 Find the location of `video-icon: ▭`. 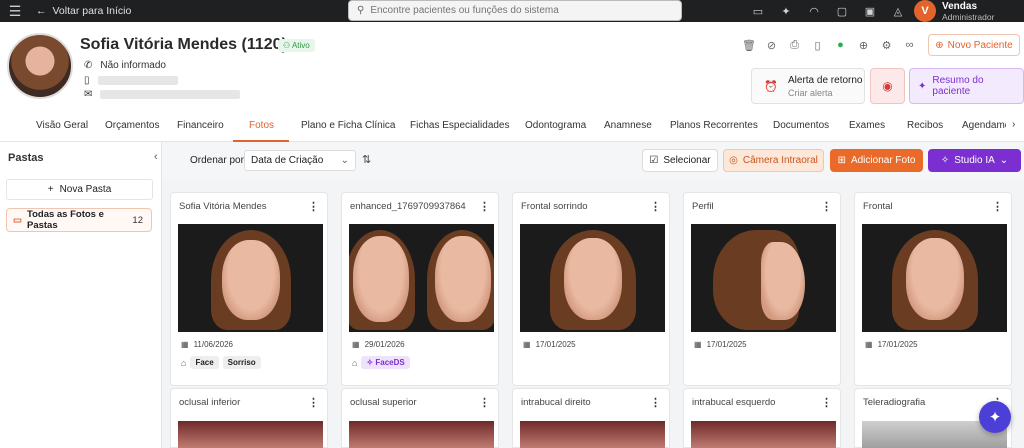

video-icon: ▭ is located at coordinates (758, 11).